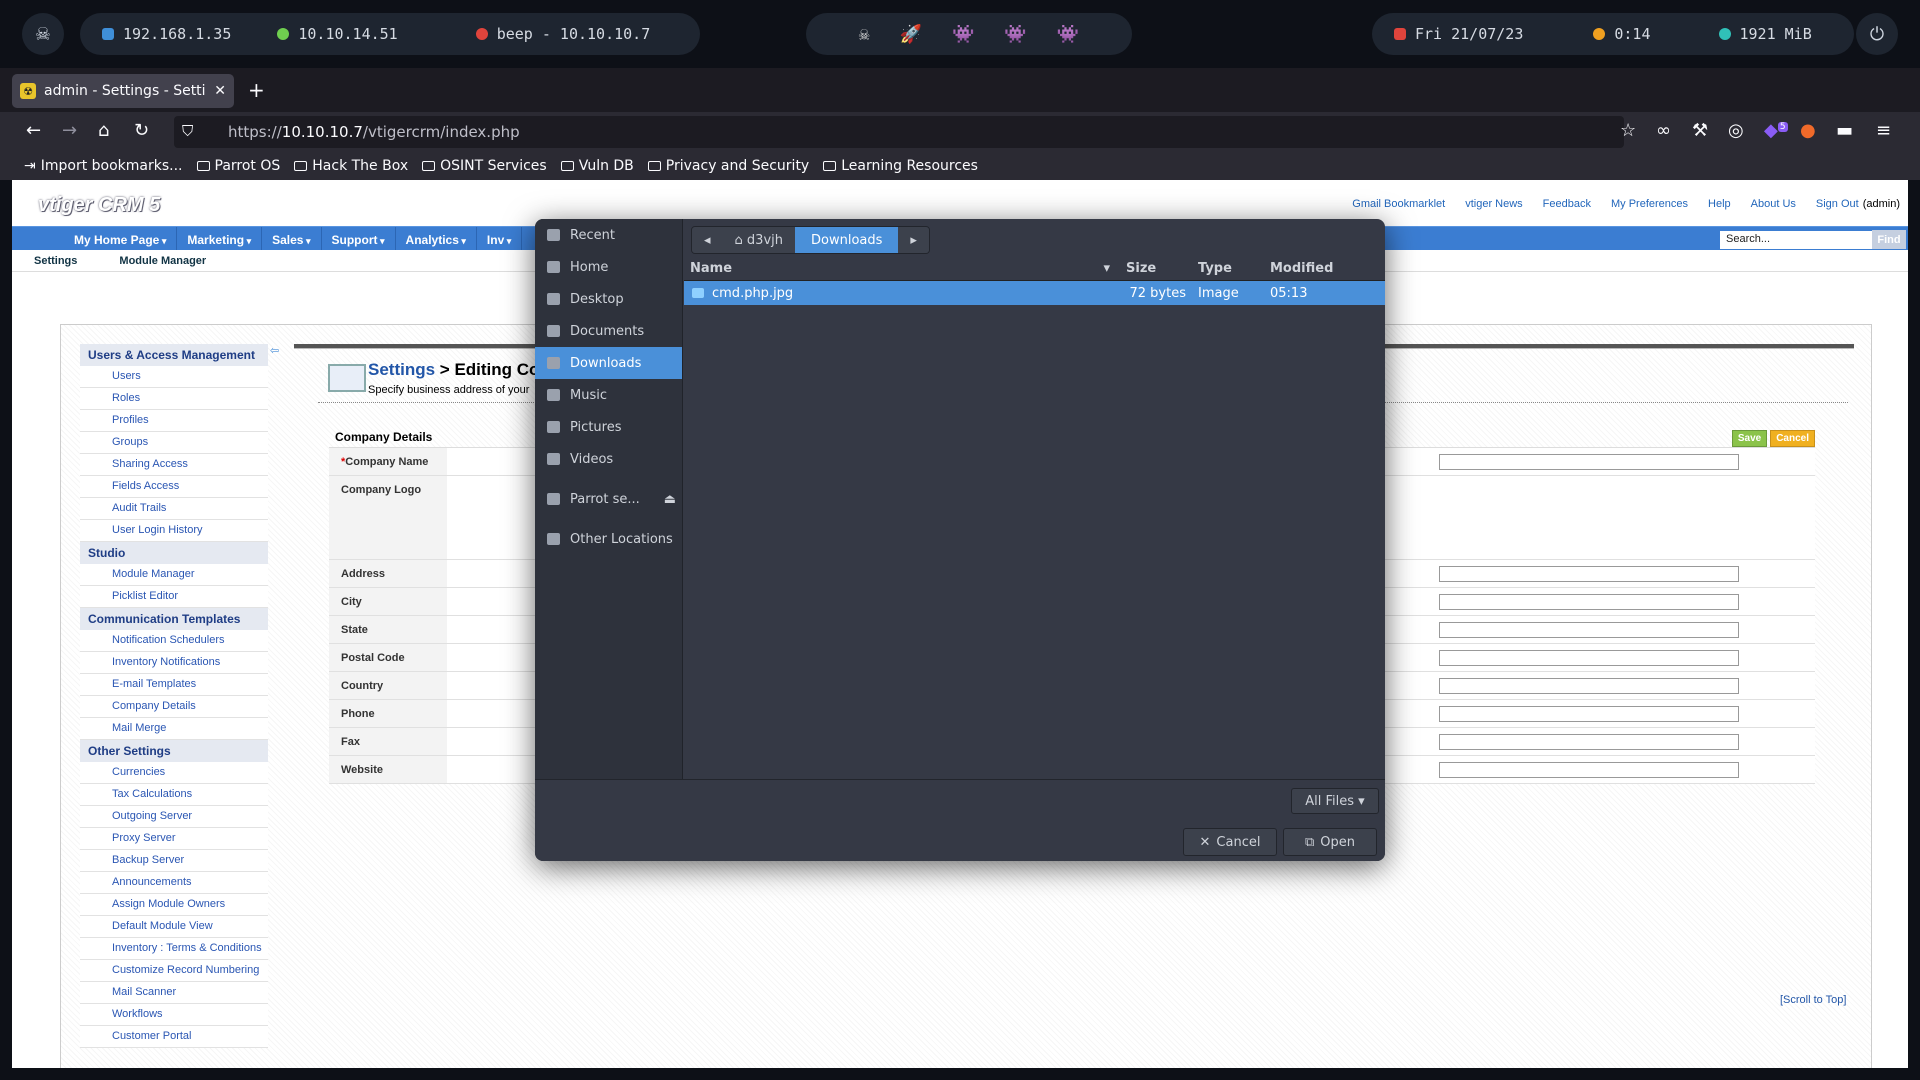 The width and height of the screenshot is (1920, 1080). Describe the element at coordinates (1749, 438) in the screenshot. I see `save-button: Save` at that location.